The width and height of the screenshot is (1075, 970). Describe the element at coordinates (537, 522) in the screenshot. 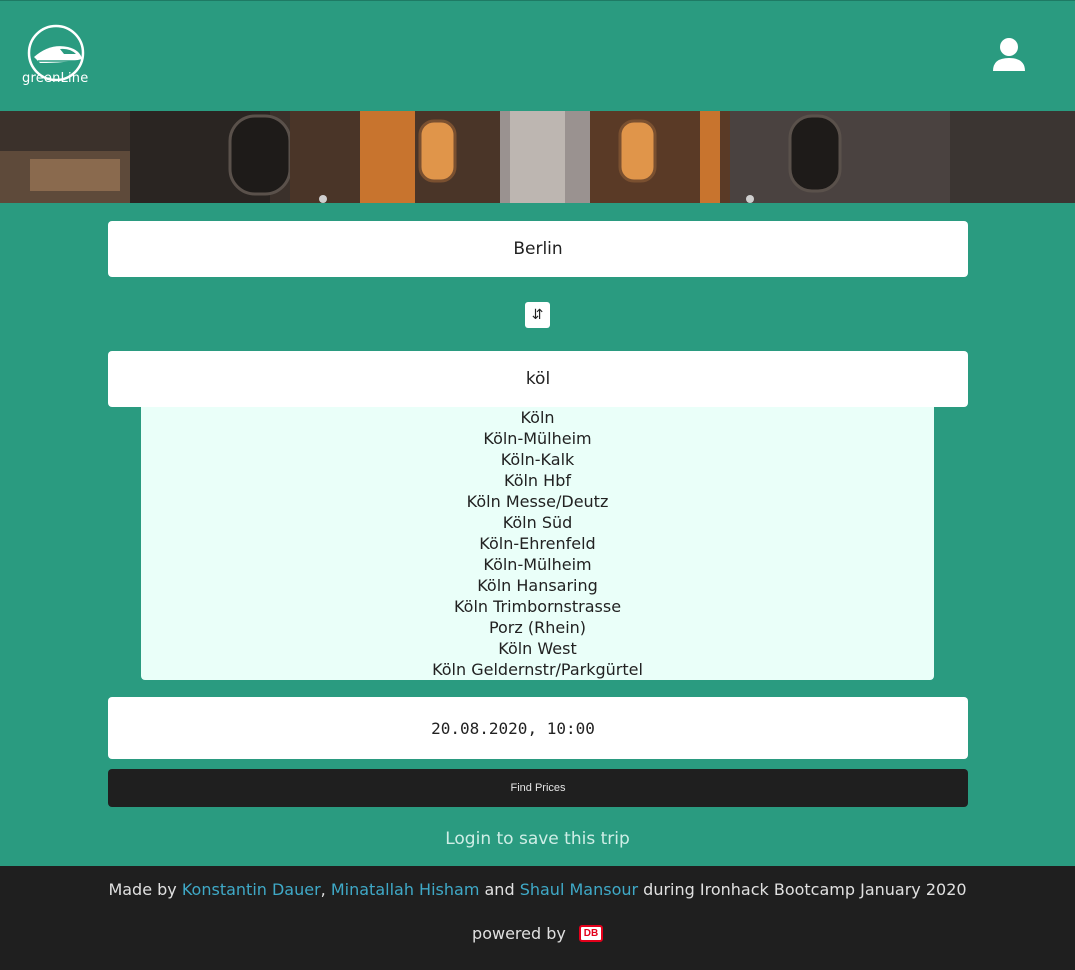

I see `suggestion-item: Köln Süd` at that location.